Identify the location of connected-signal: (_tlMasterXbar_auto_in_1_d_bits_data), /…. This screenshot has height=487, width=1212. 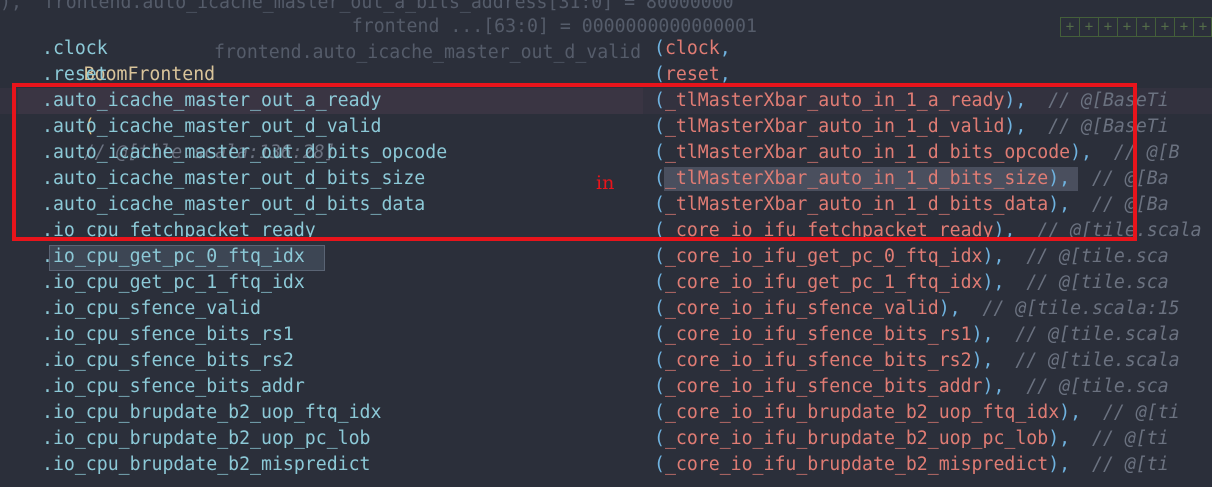
(911, 205).